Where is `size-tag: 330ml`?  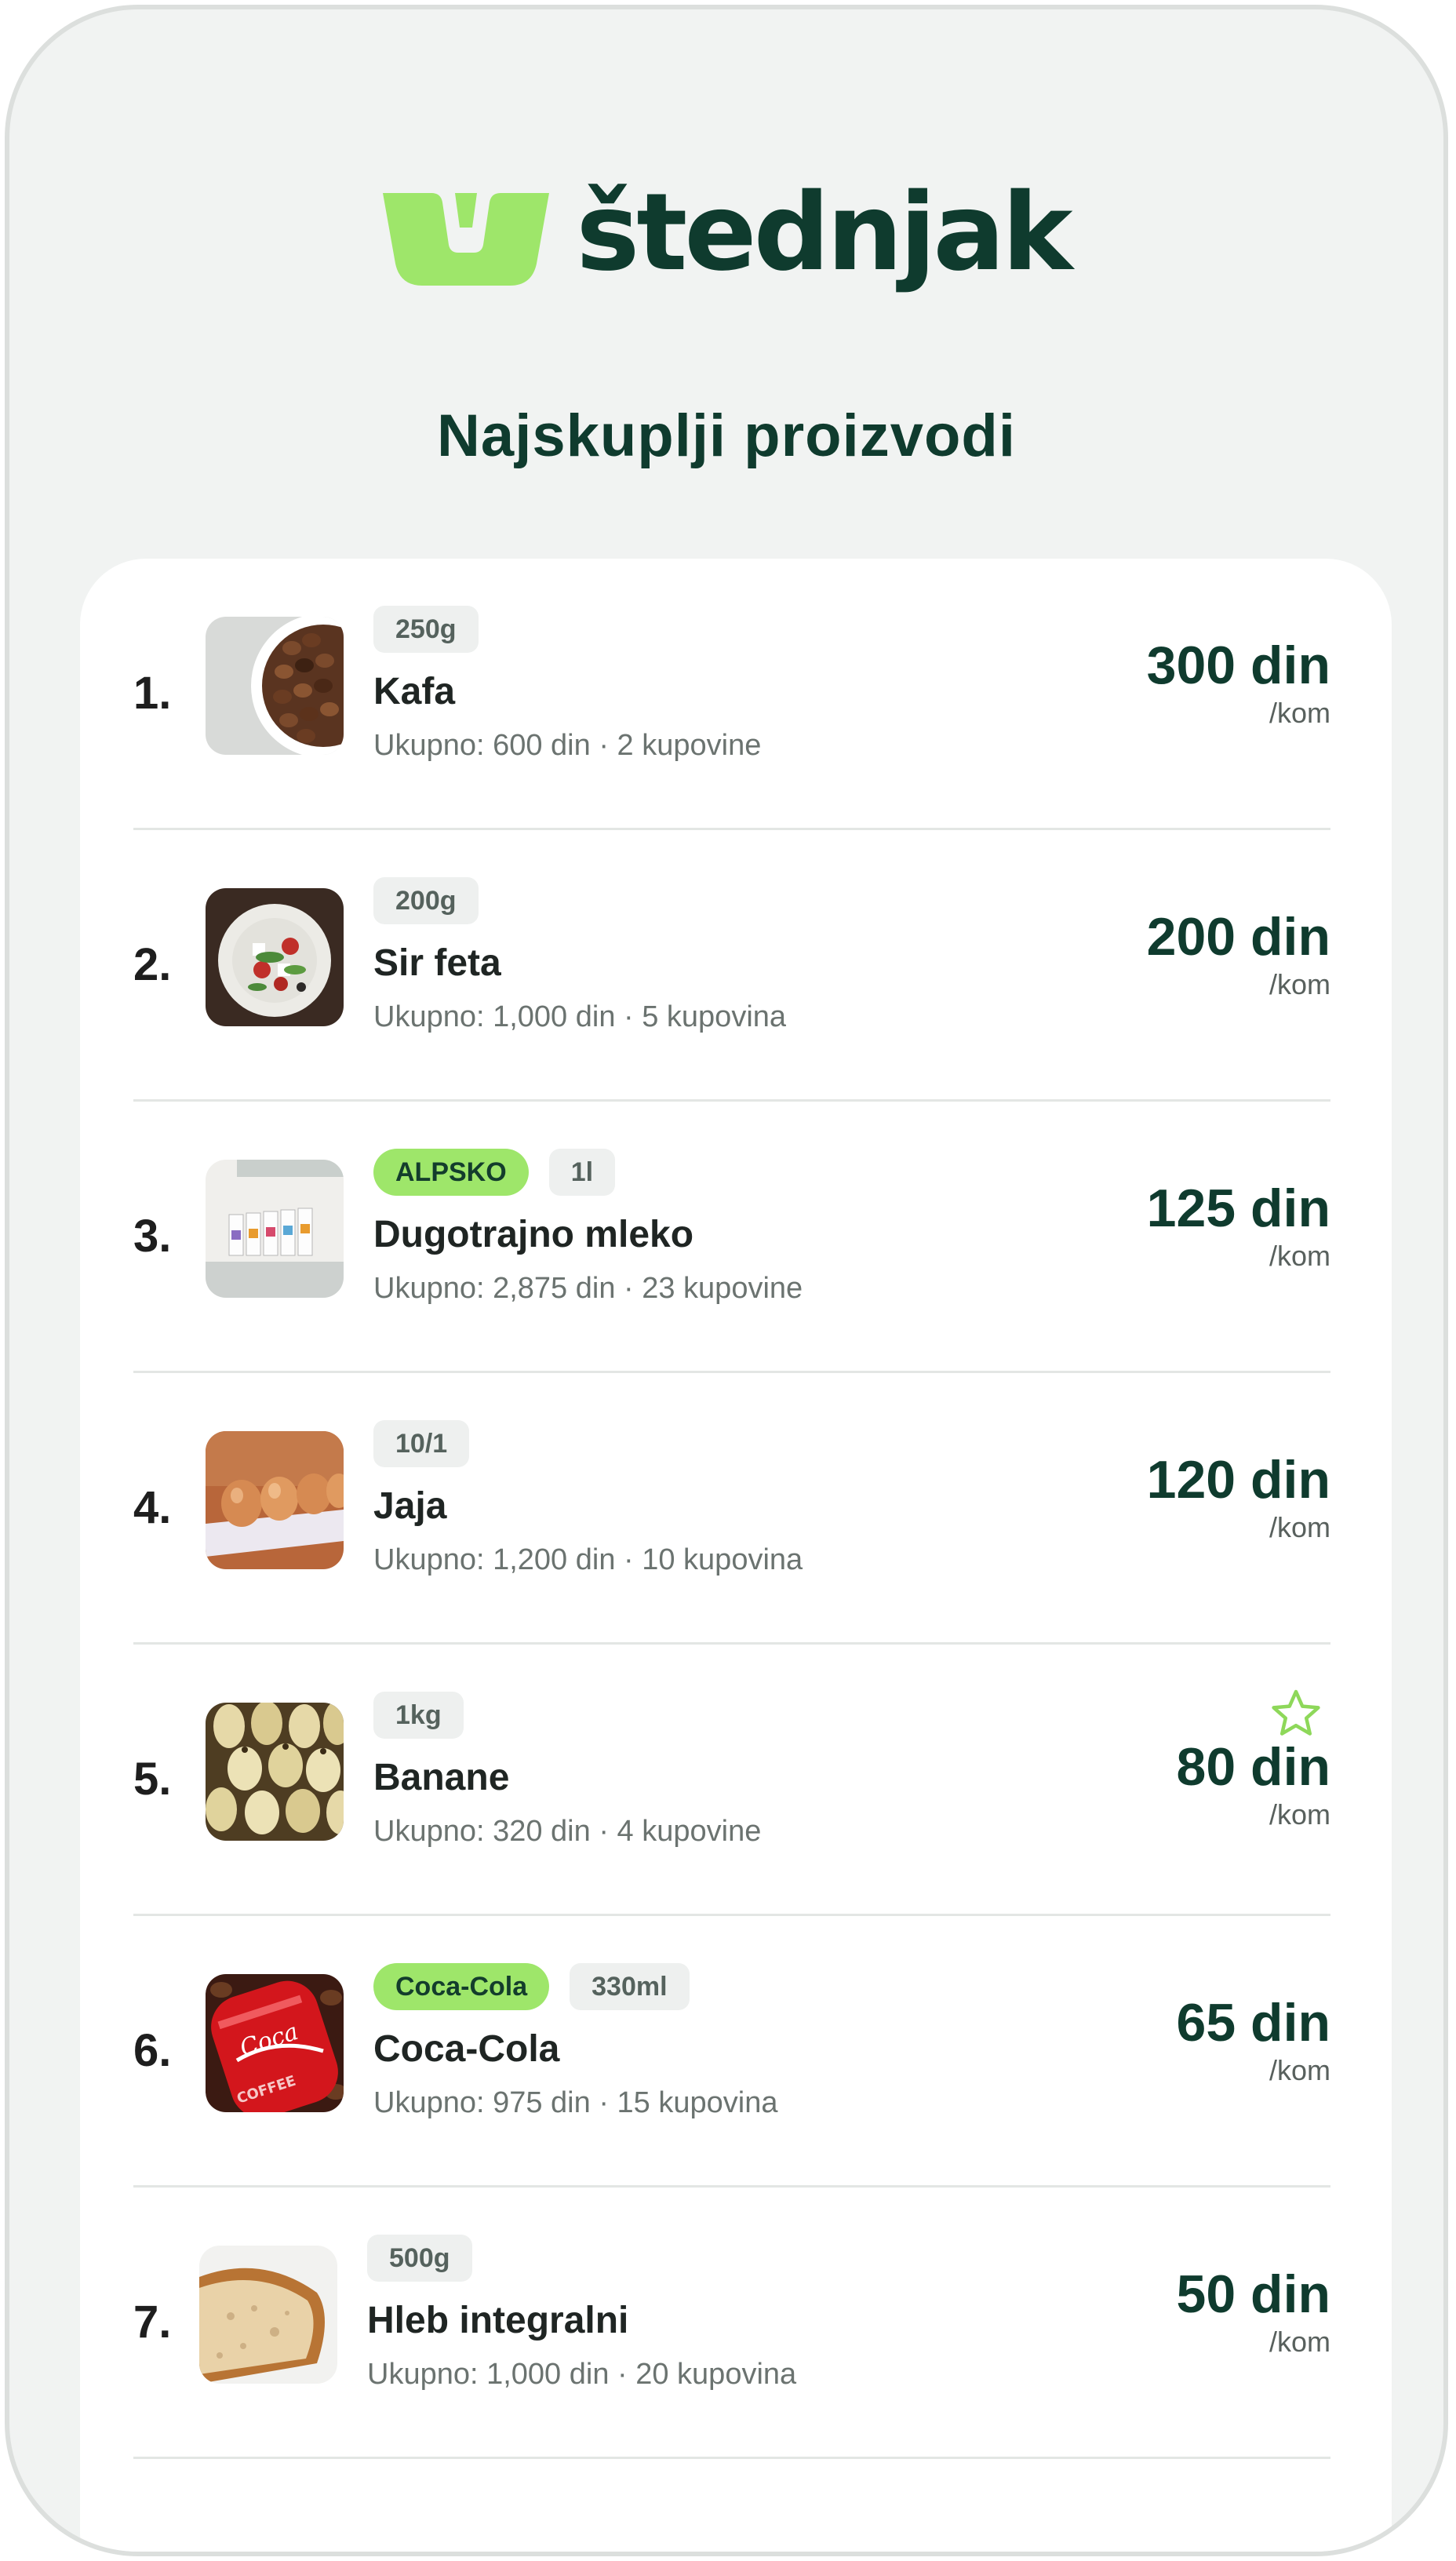 size-tag: 330ml is located at coordinates (630, 1986).